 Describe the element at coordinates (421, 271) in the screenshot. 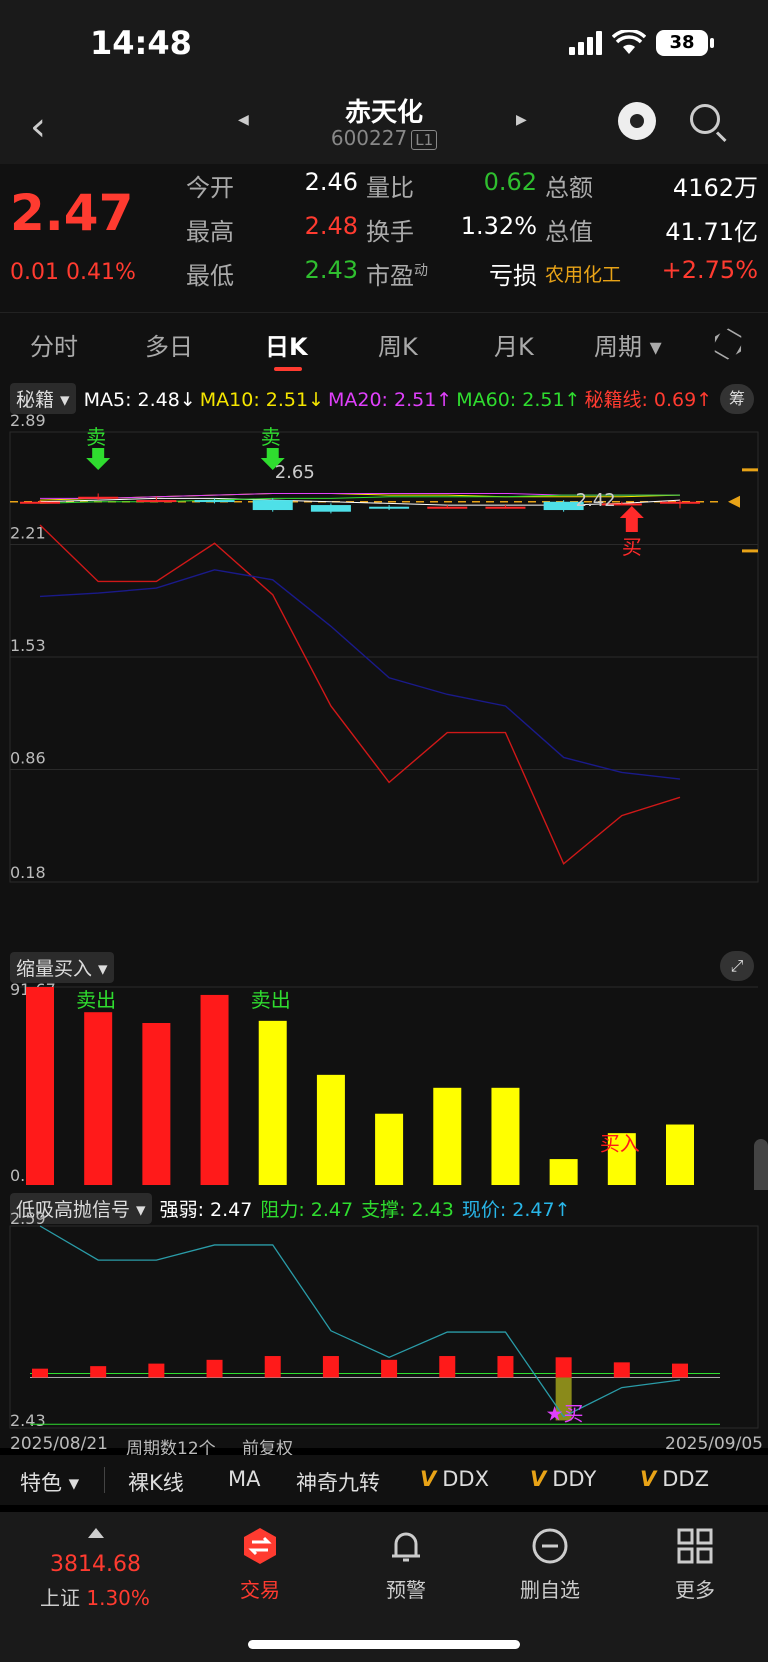

I see `pe-dynamic-marker: 动` at that location.